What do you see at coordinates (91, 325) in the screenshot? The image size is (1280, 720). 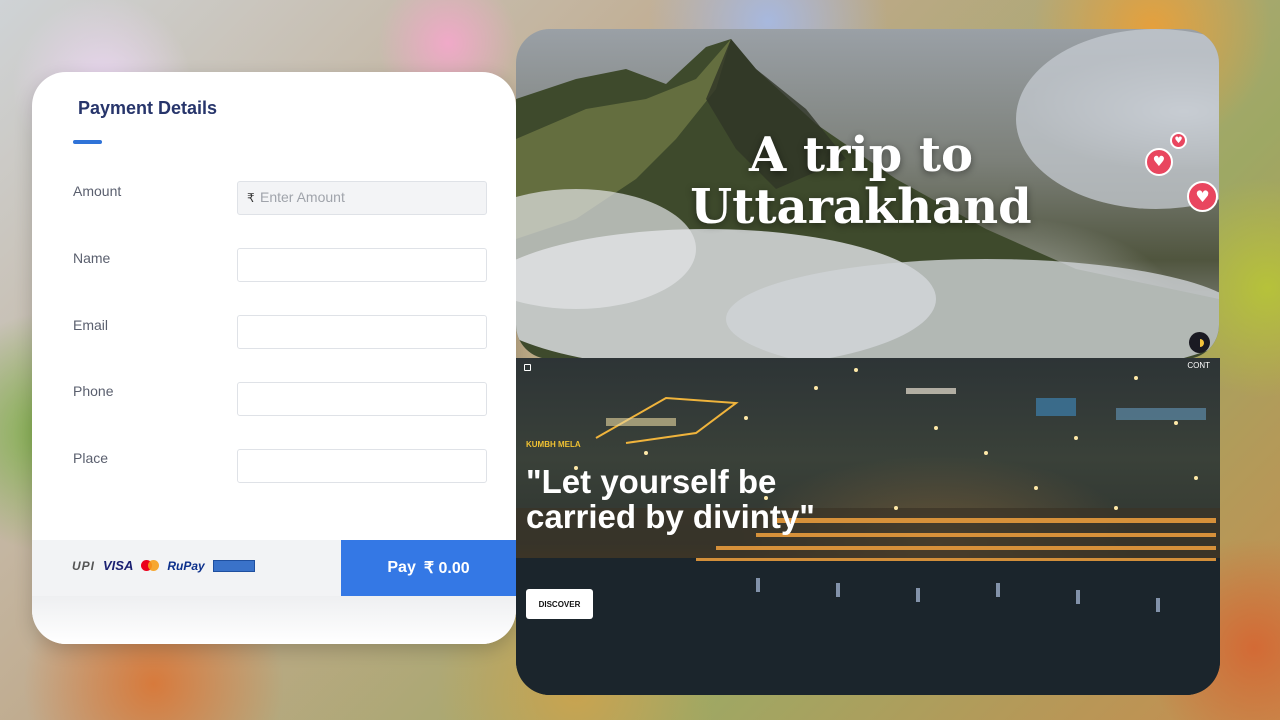 I see `email-label: Email` at bounding box center [91, 325].